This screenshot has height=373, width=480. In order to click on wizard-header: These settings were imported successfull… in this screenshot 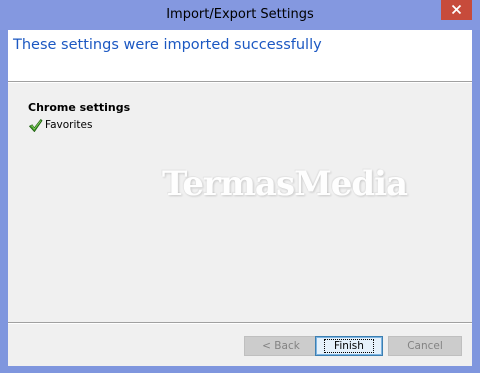, I will do `click(240, 55)`.